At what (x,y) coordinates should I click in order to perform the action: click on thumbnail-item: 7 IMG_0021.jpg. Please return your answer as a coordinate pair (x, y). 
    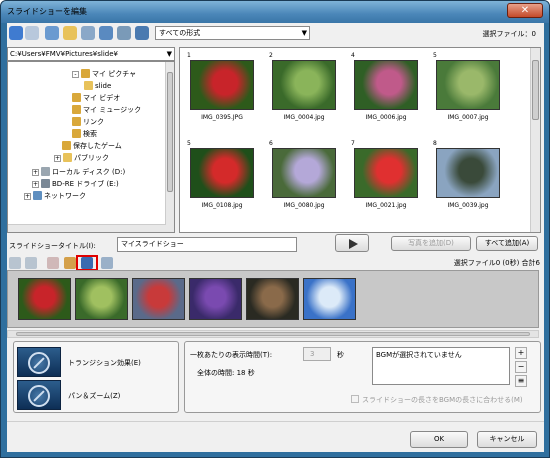
    Looking at the image, I should click on (386, 180).